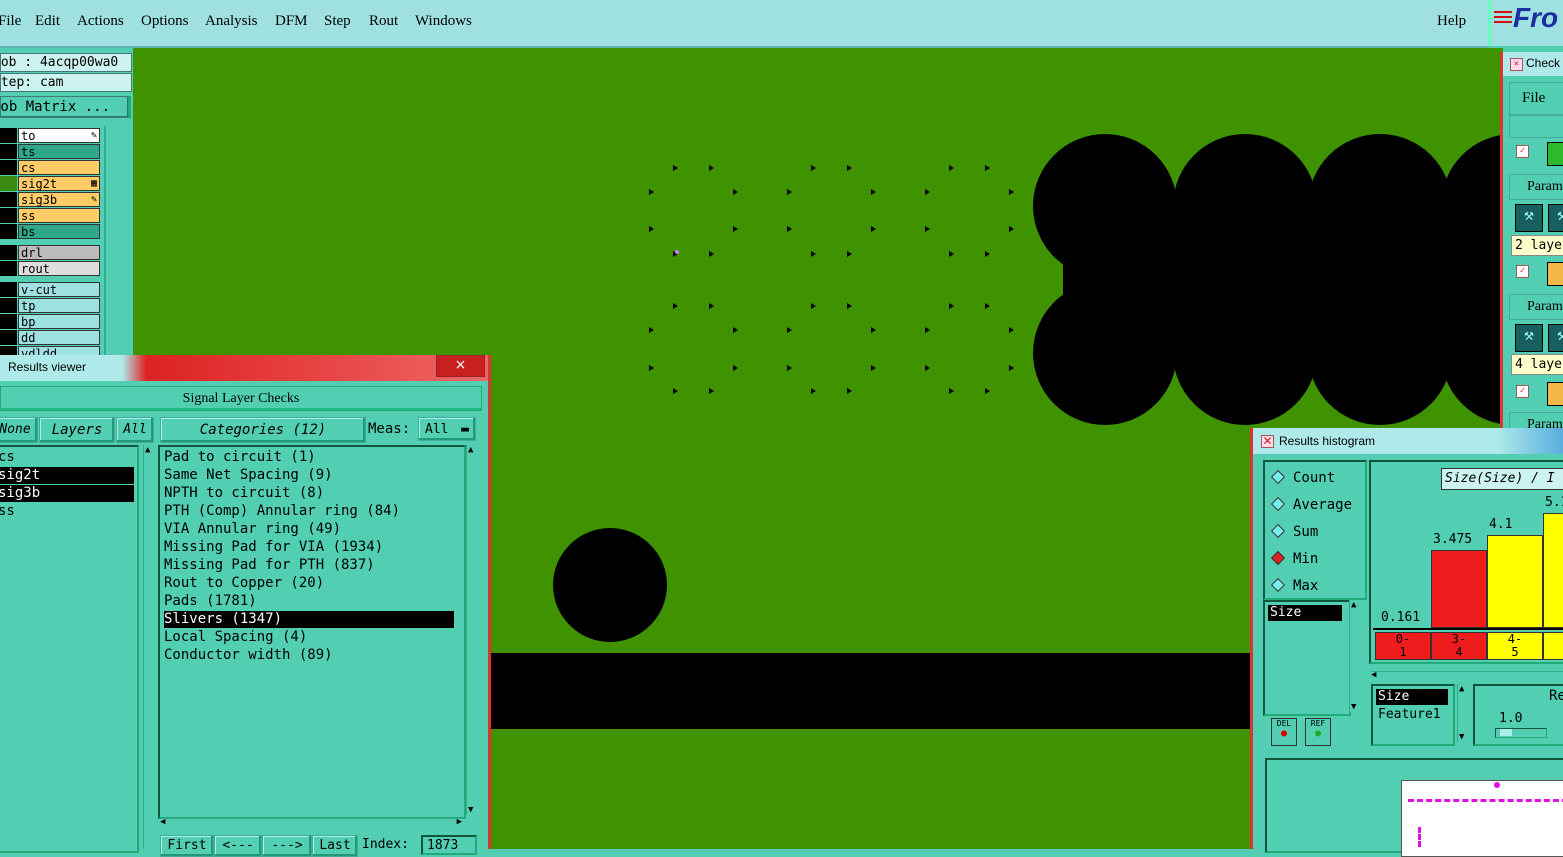  I want to click on menu-help: Help, so click(1451, 21).